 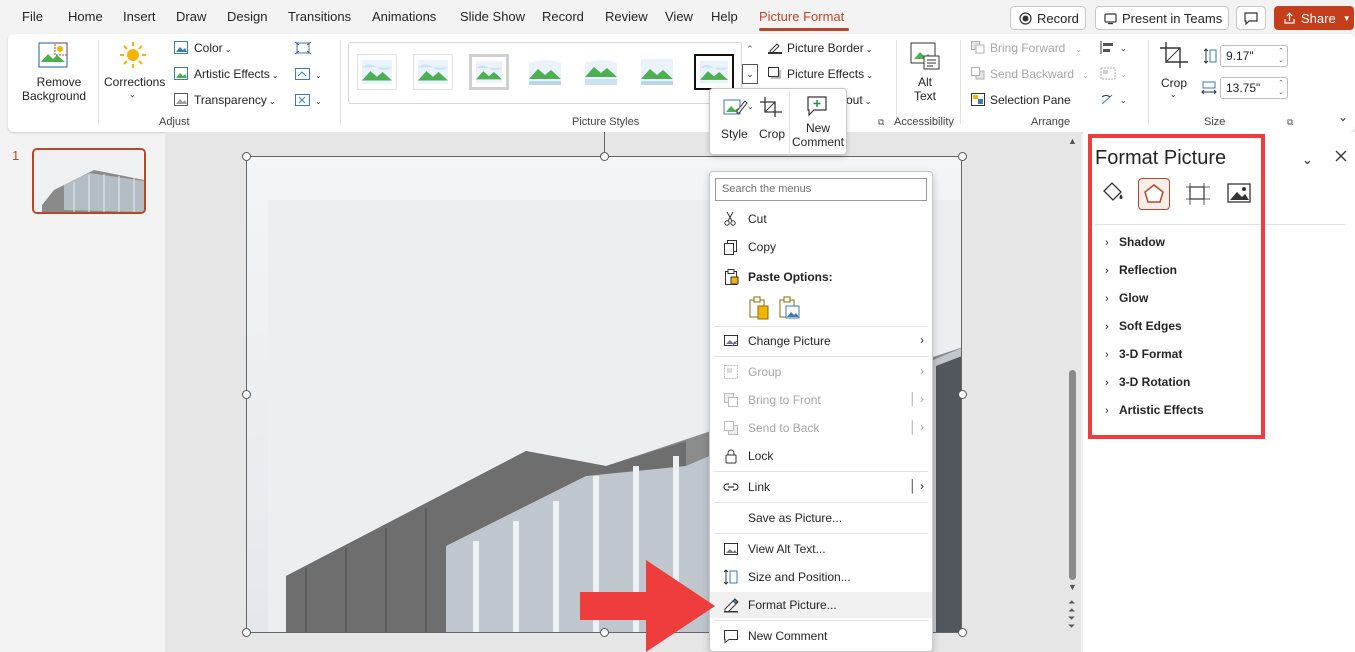 I want to click on rotate-icon: ⌄, so click(x=1114, y=99).